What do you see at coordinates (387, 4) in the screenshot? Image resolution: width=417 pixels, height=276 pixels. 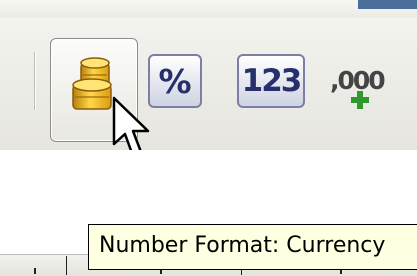 I see `window-accent` at bounding box center [387, 4].